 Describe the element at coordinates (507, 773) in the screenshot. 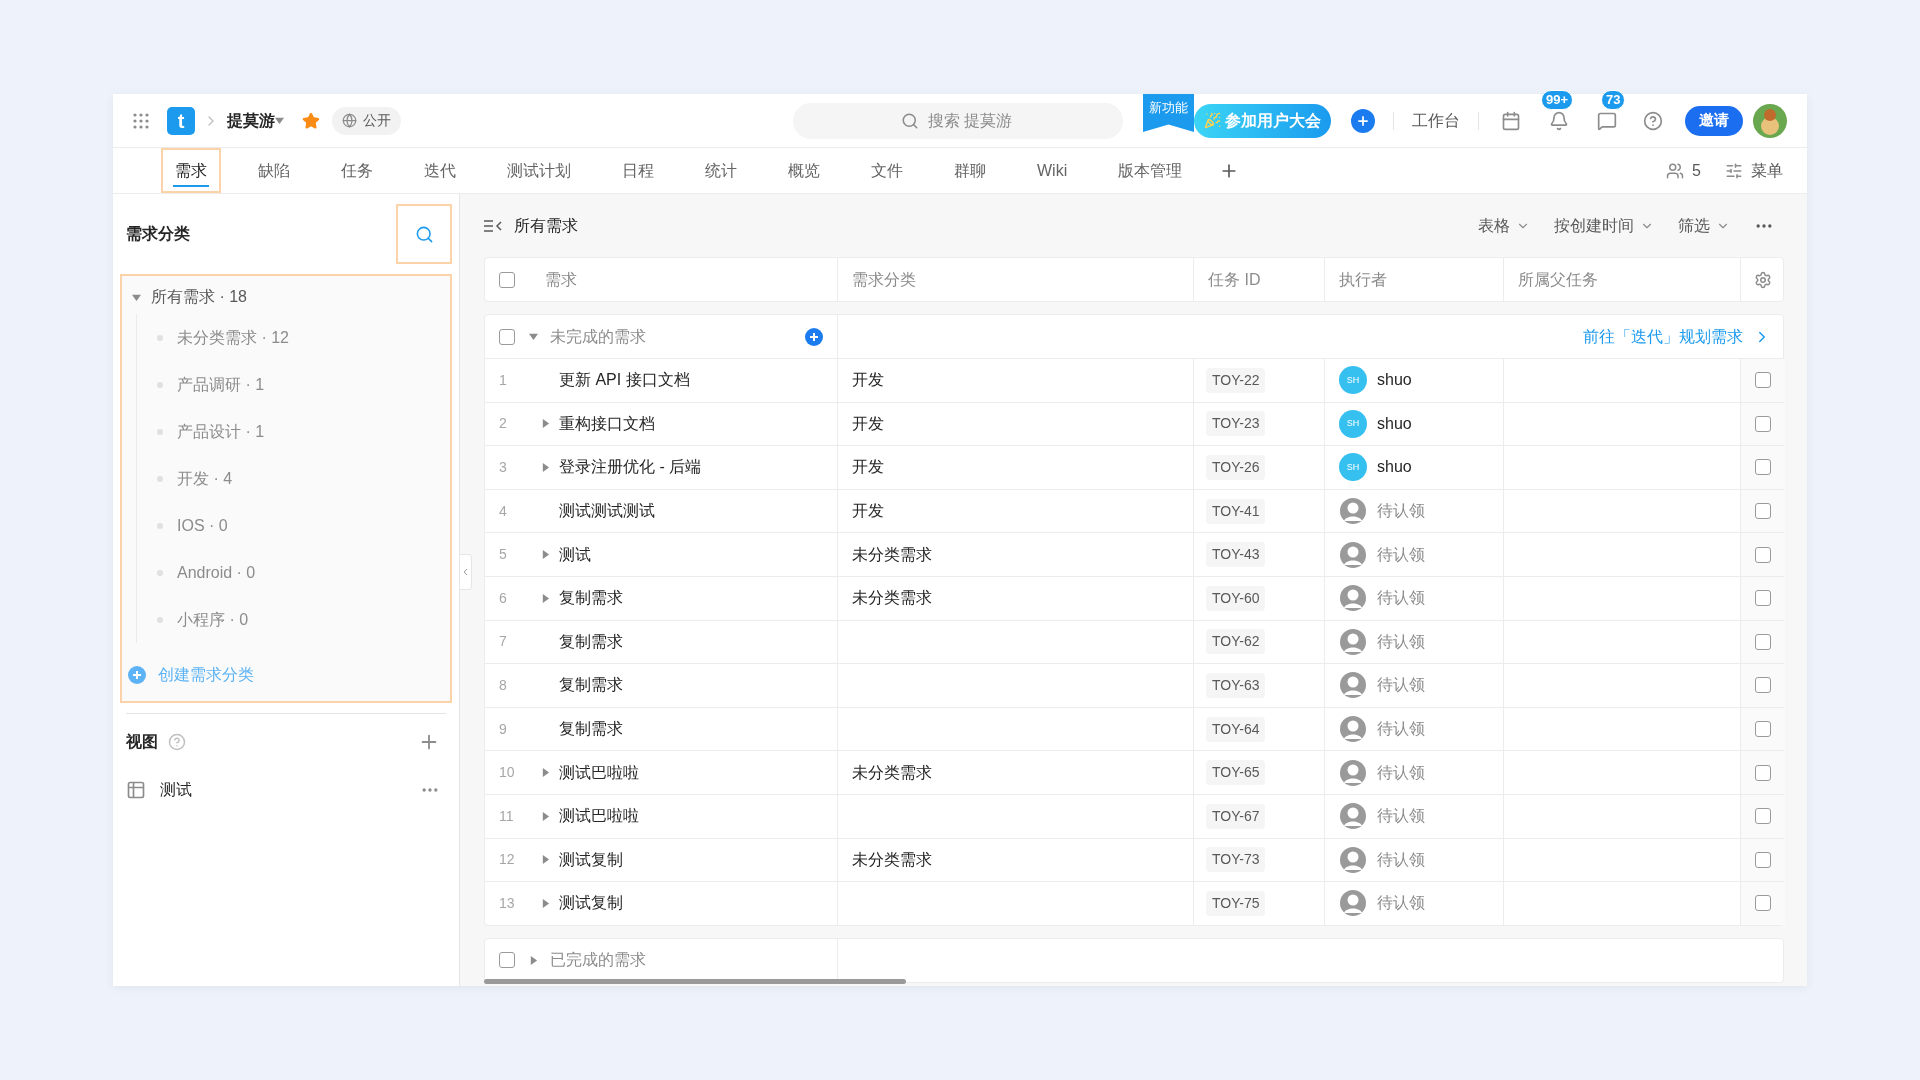

I see `row-number: 10` at that location.